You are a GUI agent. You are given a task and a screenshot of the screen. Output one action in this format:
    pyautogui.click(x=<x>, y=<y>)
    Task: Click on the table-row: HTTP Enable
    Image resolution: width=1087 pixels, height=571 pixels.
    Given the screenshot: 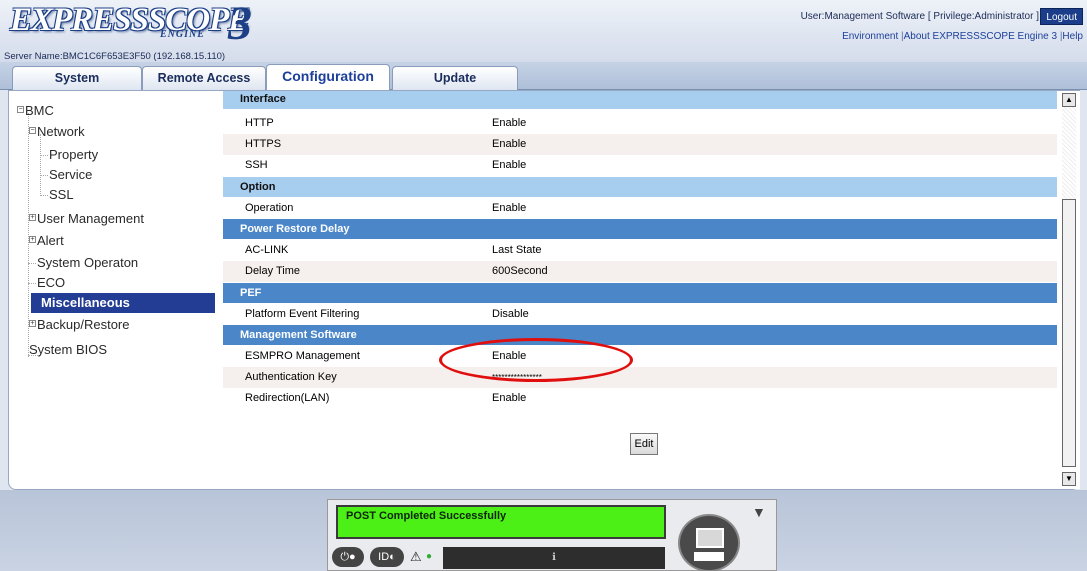 What is the action you would take?
    pyautogui.click(x=640, y=123)
    